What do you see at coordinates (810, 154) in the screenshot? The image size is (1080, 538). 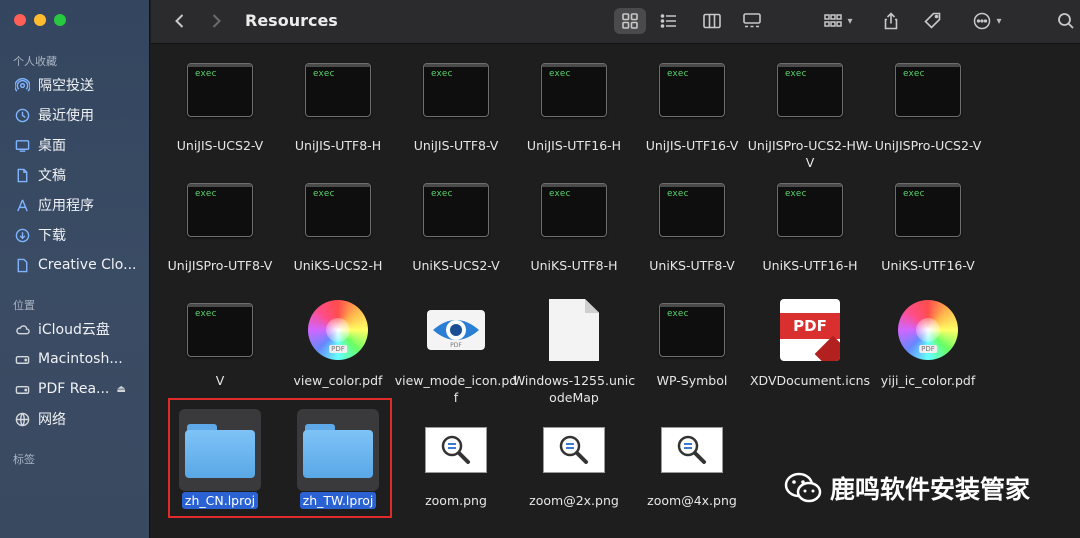 I see `file-name: UniJISPro-UCS2-HW-V` at bounding box center [810, 154].